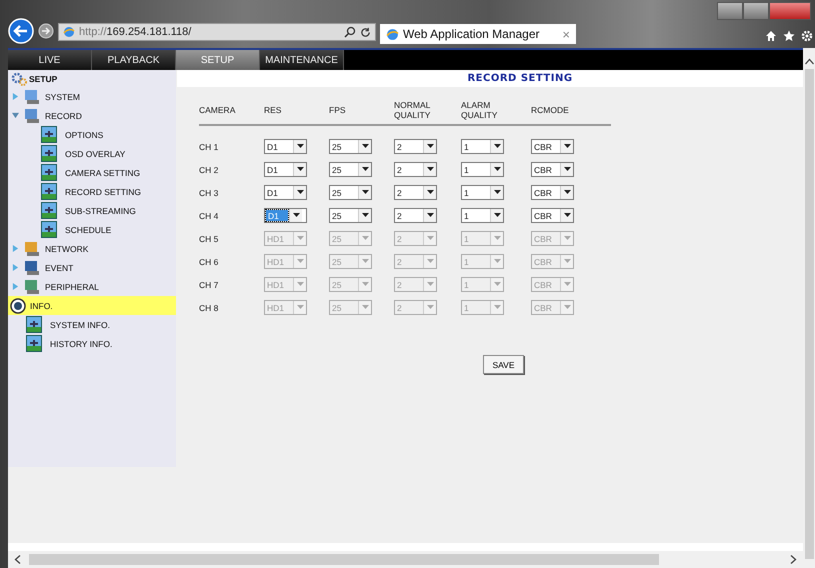  Describe the element at coordinates (771, 36) in the screenshot. I see `home-icon` at that location.